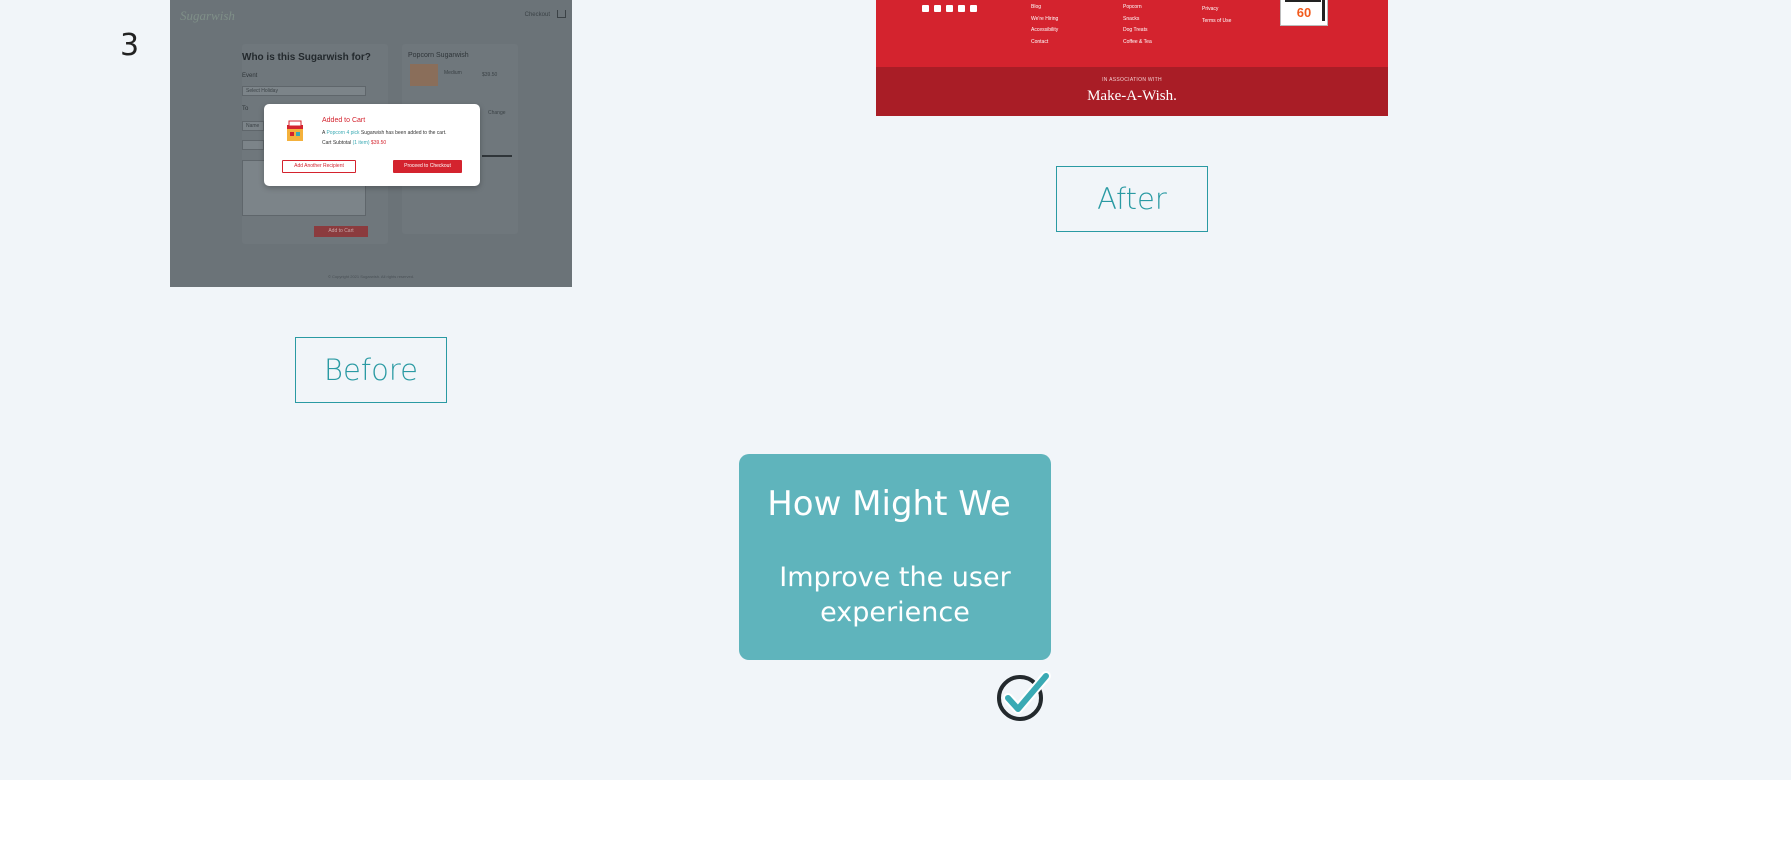 The image size is (1791, 850). Describe the element at coordinates (341, 231) in the screenshot. I see `add-to-cart-button: Add to Cart` at that location.